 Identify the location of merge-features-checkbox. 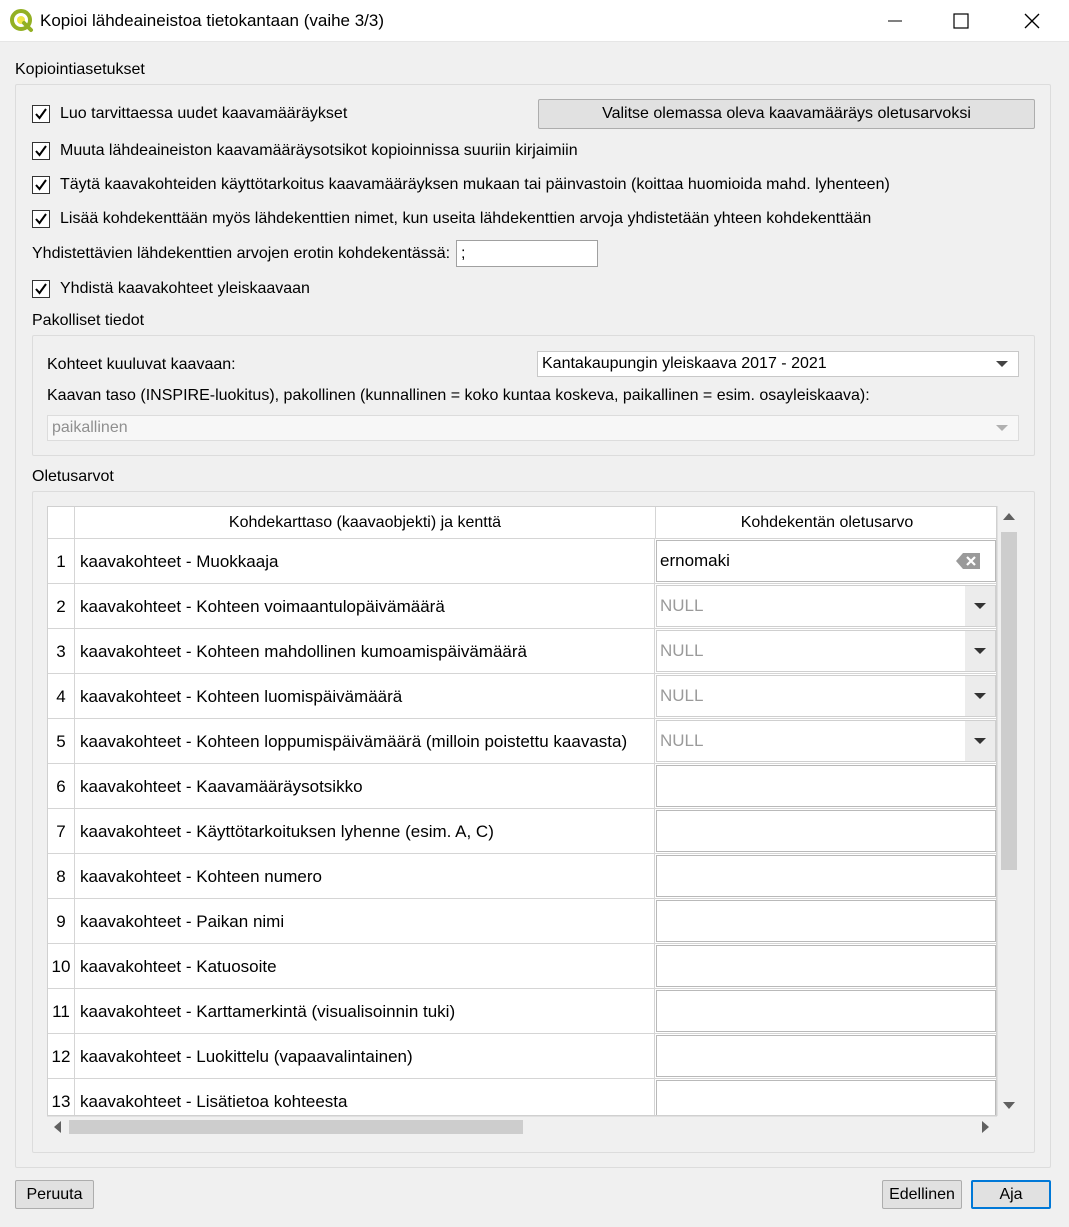
(41, 289).